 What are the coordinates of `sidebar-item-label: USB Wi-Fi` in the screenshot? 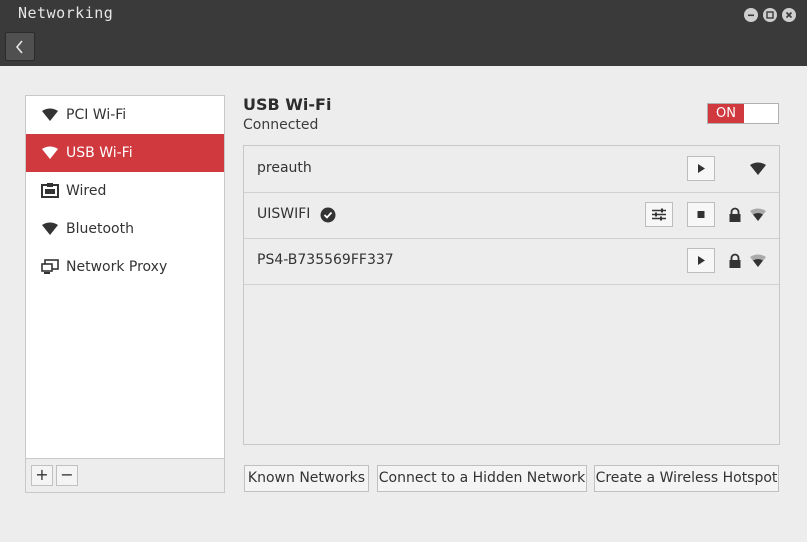 It's located at (99, 153).